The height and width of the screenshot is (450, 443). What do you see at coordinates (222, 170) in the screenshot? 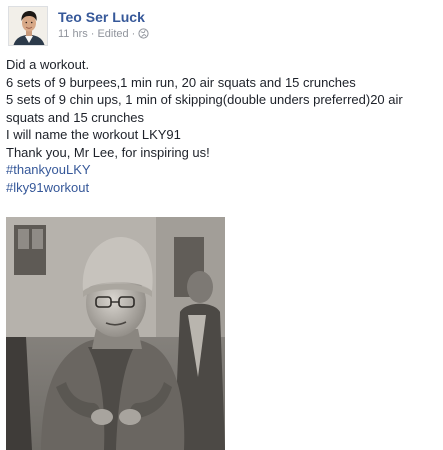
I see `hashtag-link-thankyoulky: #thankyouLKY` at bounding box center [222, 170].